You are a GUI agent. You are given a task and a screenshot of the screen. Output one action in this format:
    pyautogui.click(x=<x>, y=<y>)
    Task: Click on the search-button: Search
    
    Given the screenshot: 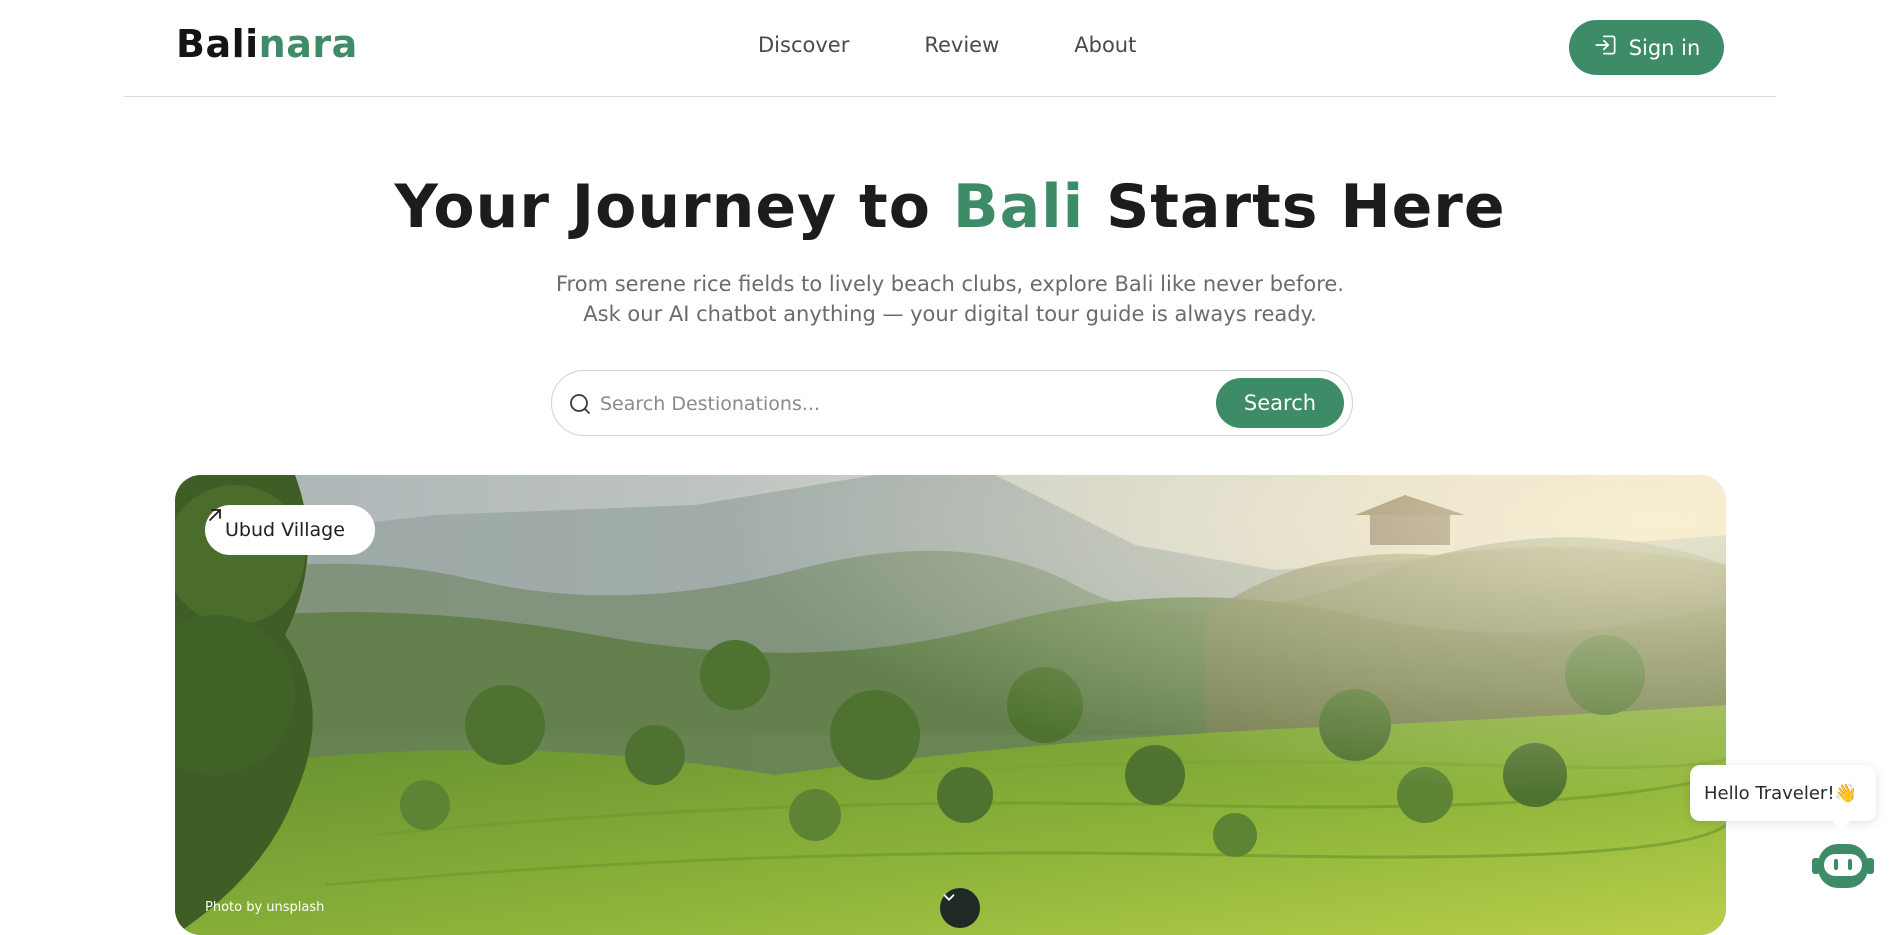 What is the action you would take?
    pyautogui.click(x=1280, y=403)
    